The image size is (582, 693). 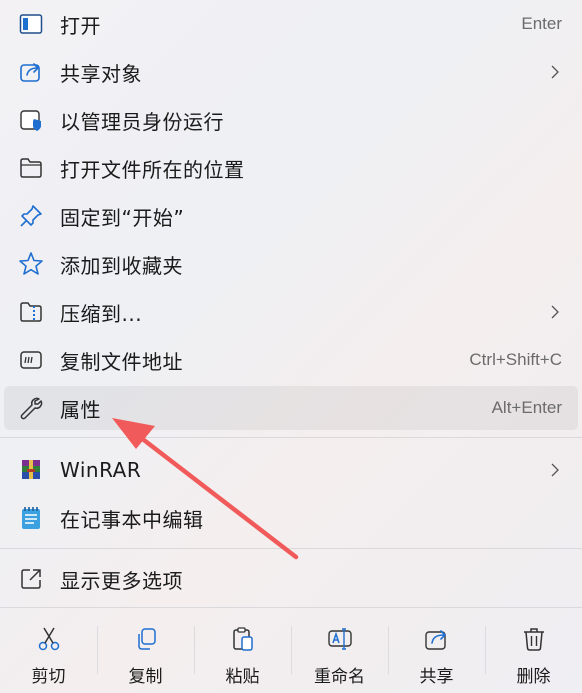 What do you see at coordinates (339, 677) in the screenshot?
I see `action-label: 重命名` at bounding box center [339, 677].